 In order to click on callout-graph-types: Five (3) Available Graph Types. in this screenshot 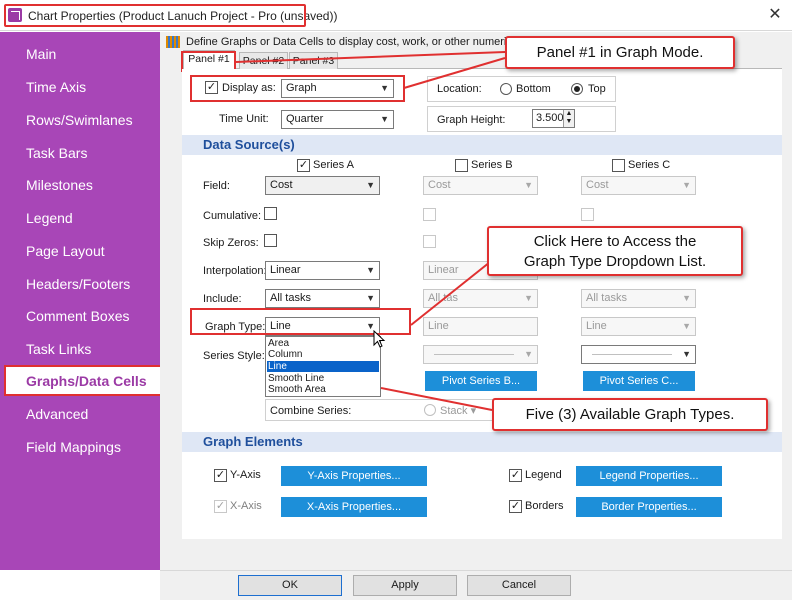, I will do `click(630, 414)`.